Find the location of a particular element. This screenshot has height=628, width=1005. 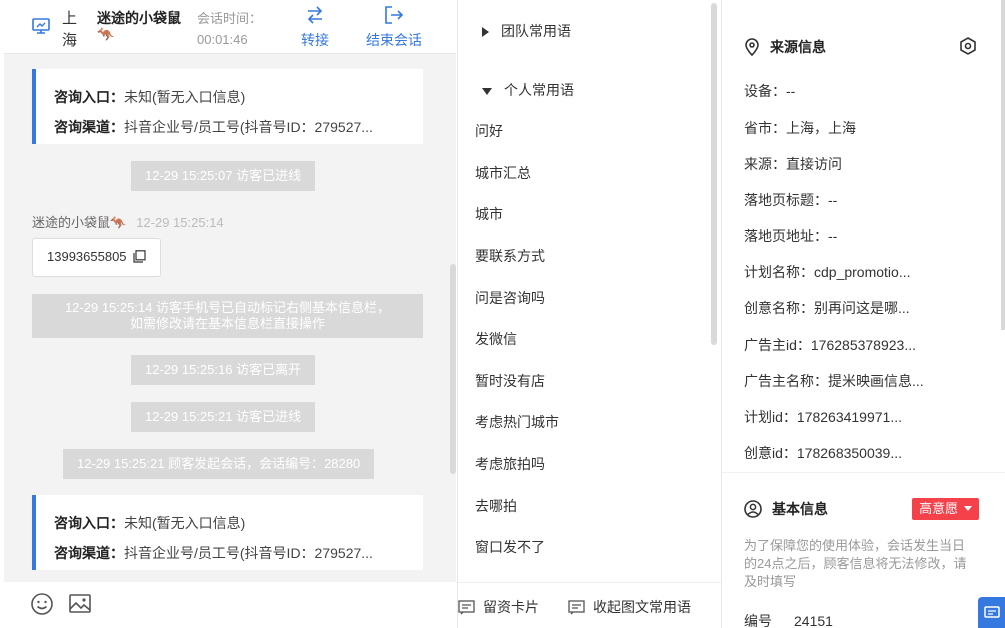

info-province-city: 省市：上海，上海 is located at coordinates (800, 128).